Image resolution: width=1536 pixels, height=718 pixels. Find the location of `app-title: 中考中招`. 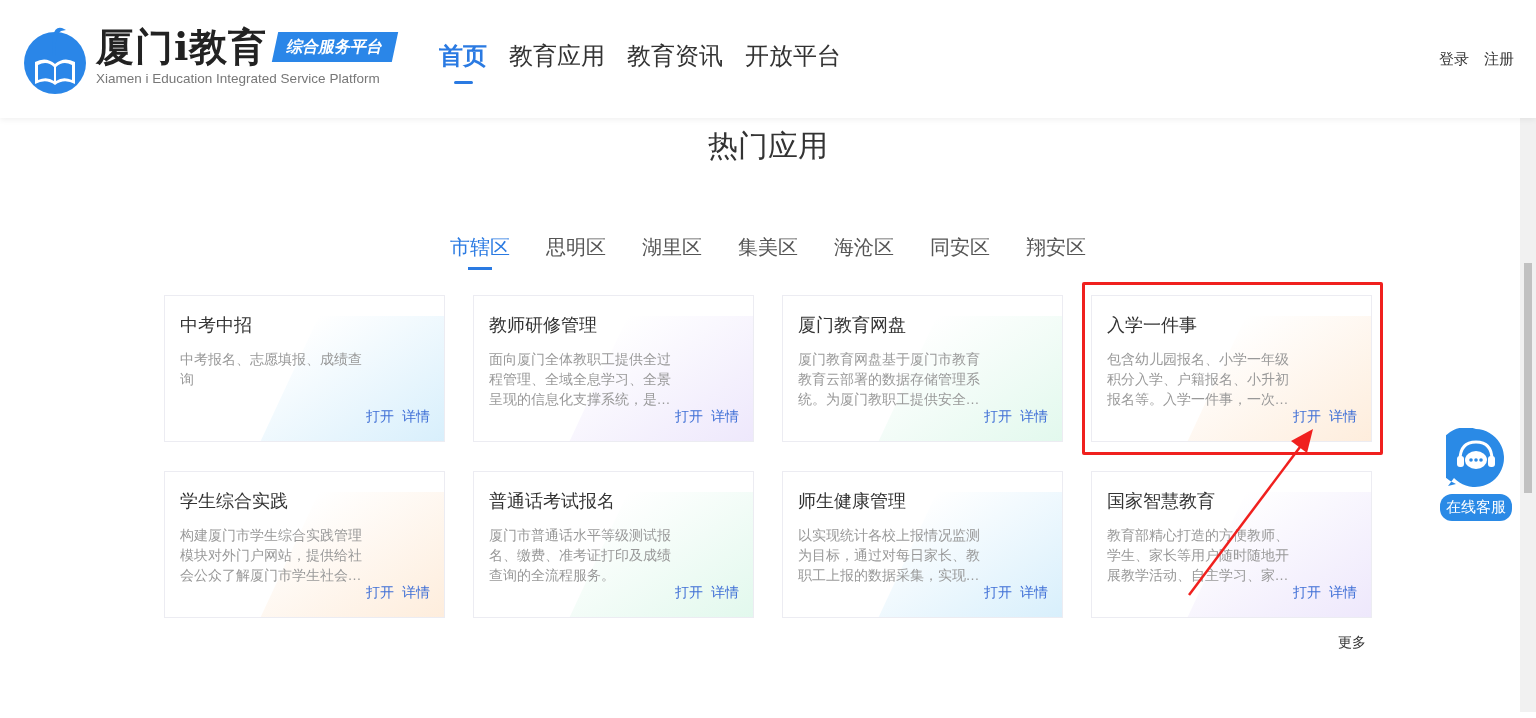

app-title: 中考中招 is located at coordinates (216, 325).